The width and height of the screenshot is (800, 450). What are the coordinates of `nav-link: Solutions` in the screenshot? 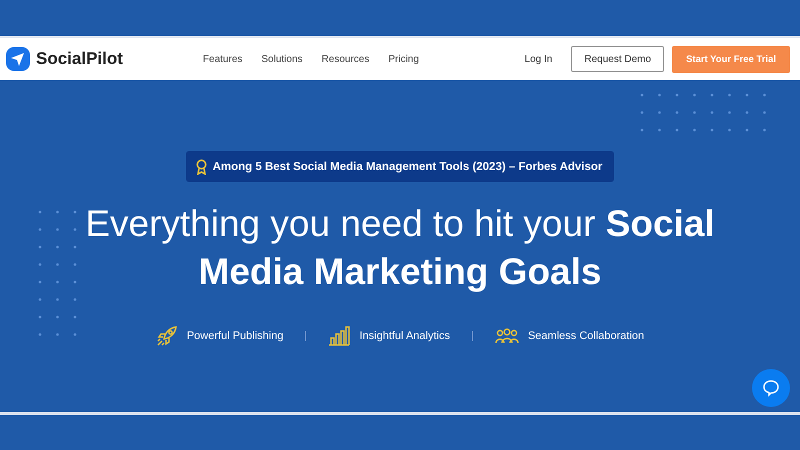 It's located at (282, 59).